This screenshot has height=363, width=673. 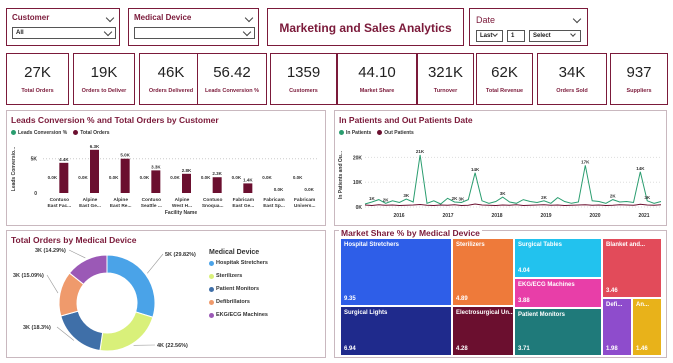 I want to click on medical-device-filter-label: Medical Device, so click(x=163, y=17).